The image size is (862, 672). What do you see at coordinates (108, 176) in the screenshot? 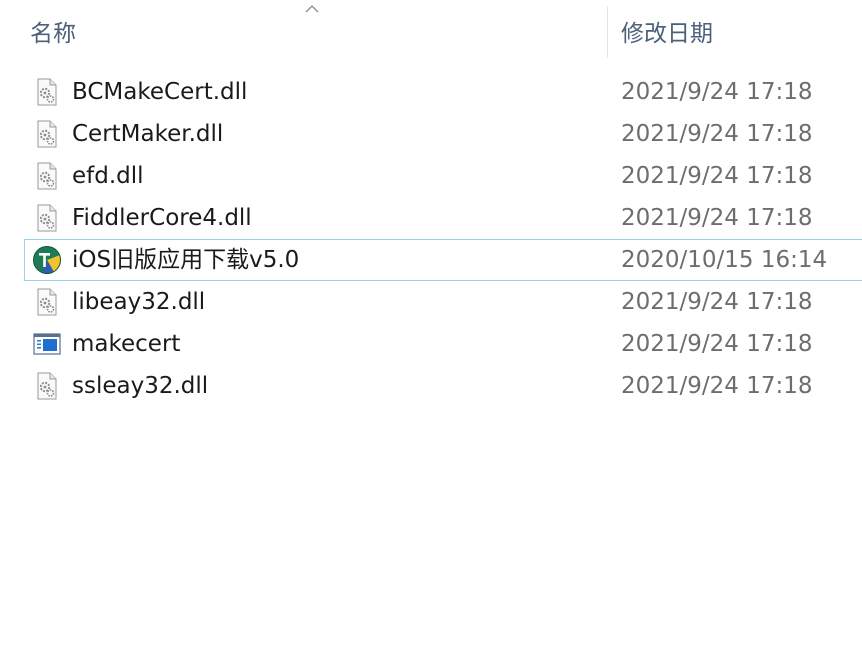
I see `file-name: efd.dll` at bounding box center [108, 176].